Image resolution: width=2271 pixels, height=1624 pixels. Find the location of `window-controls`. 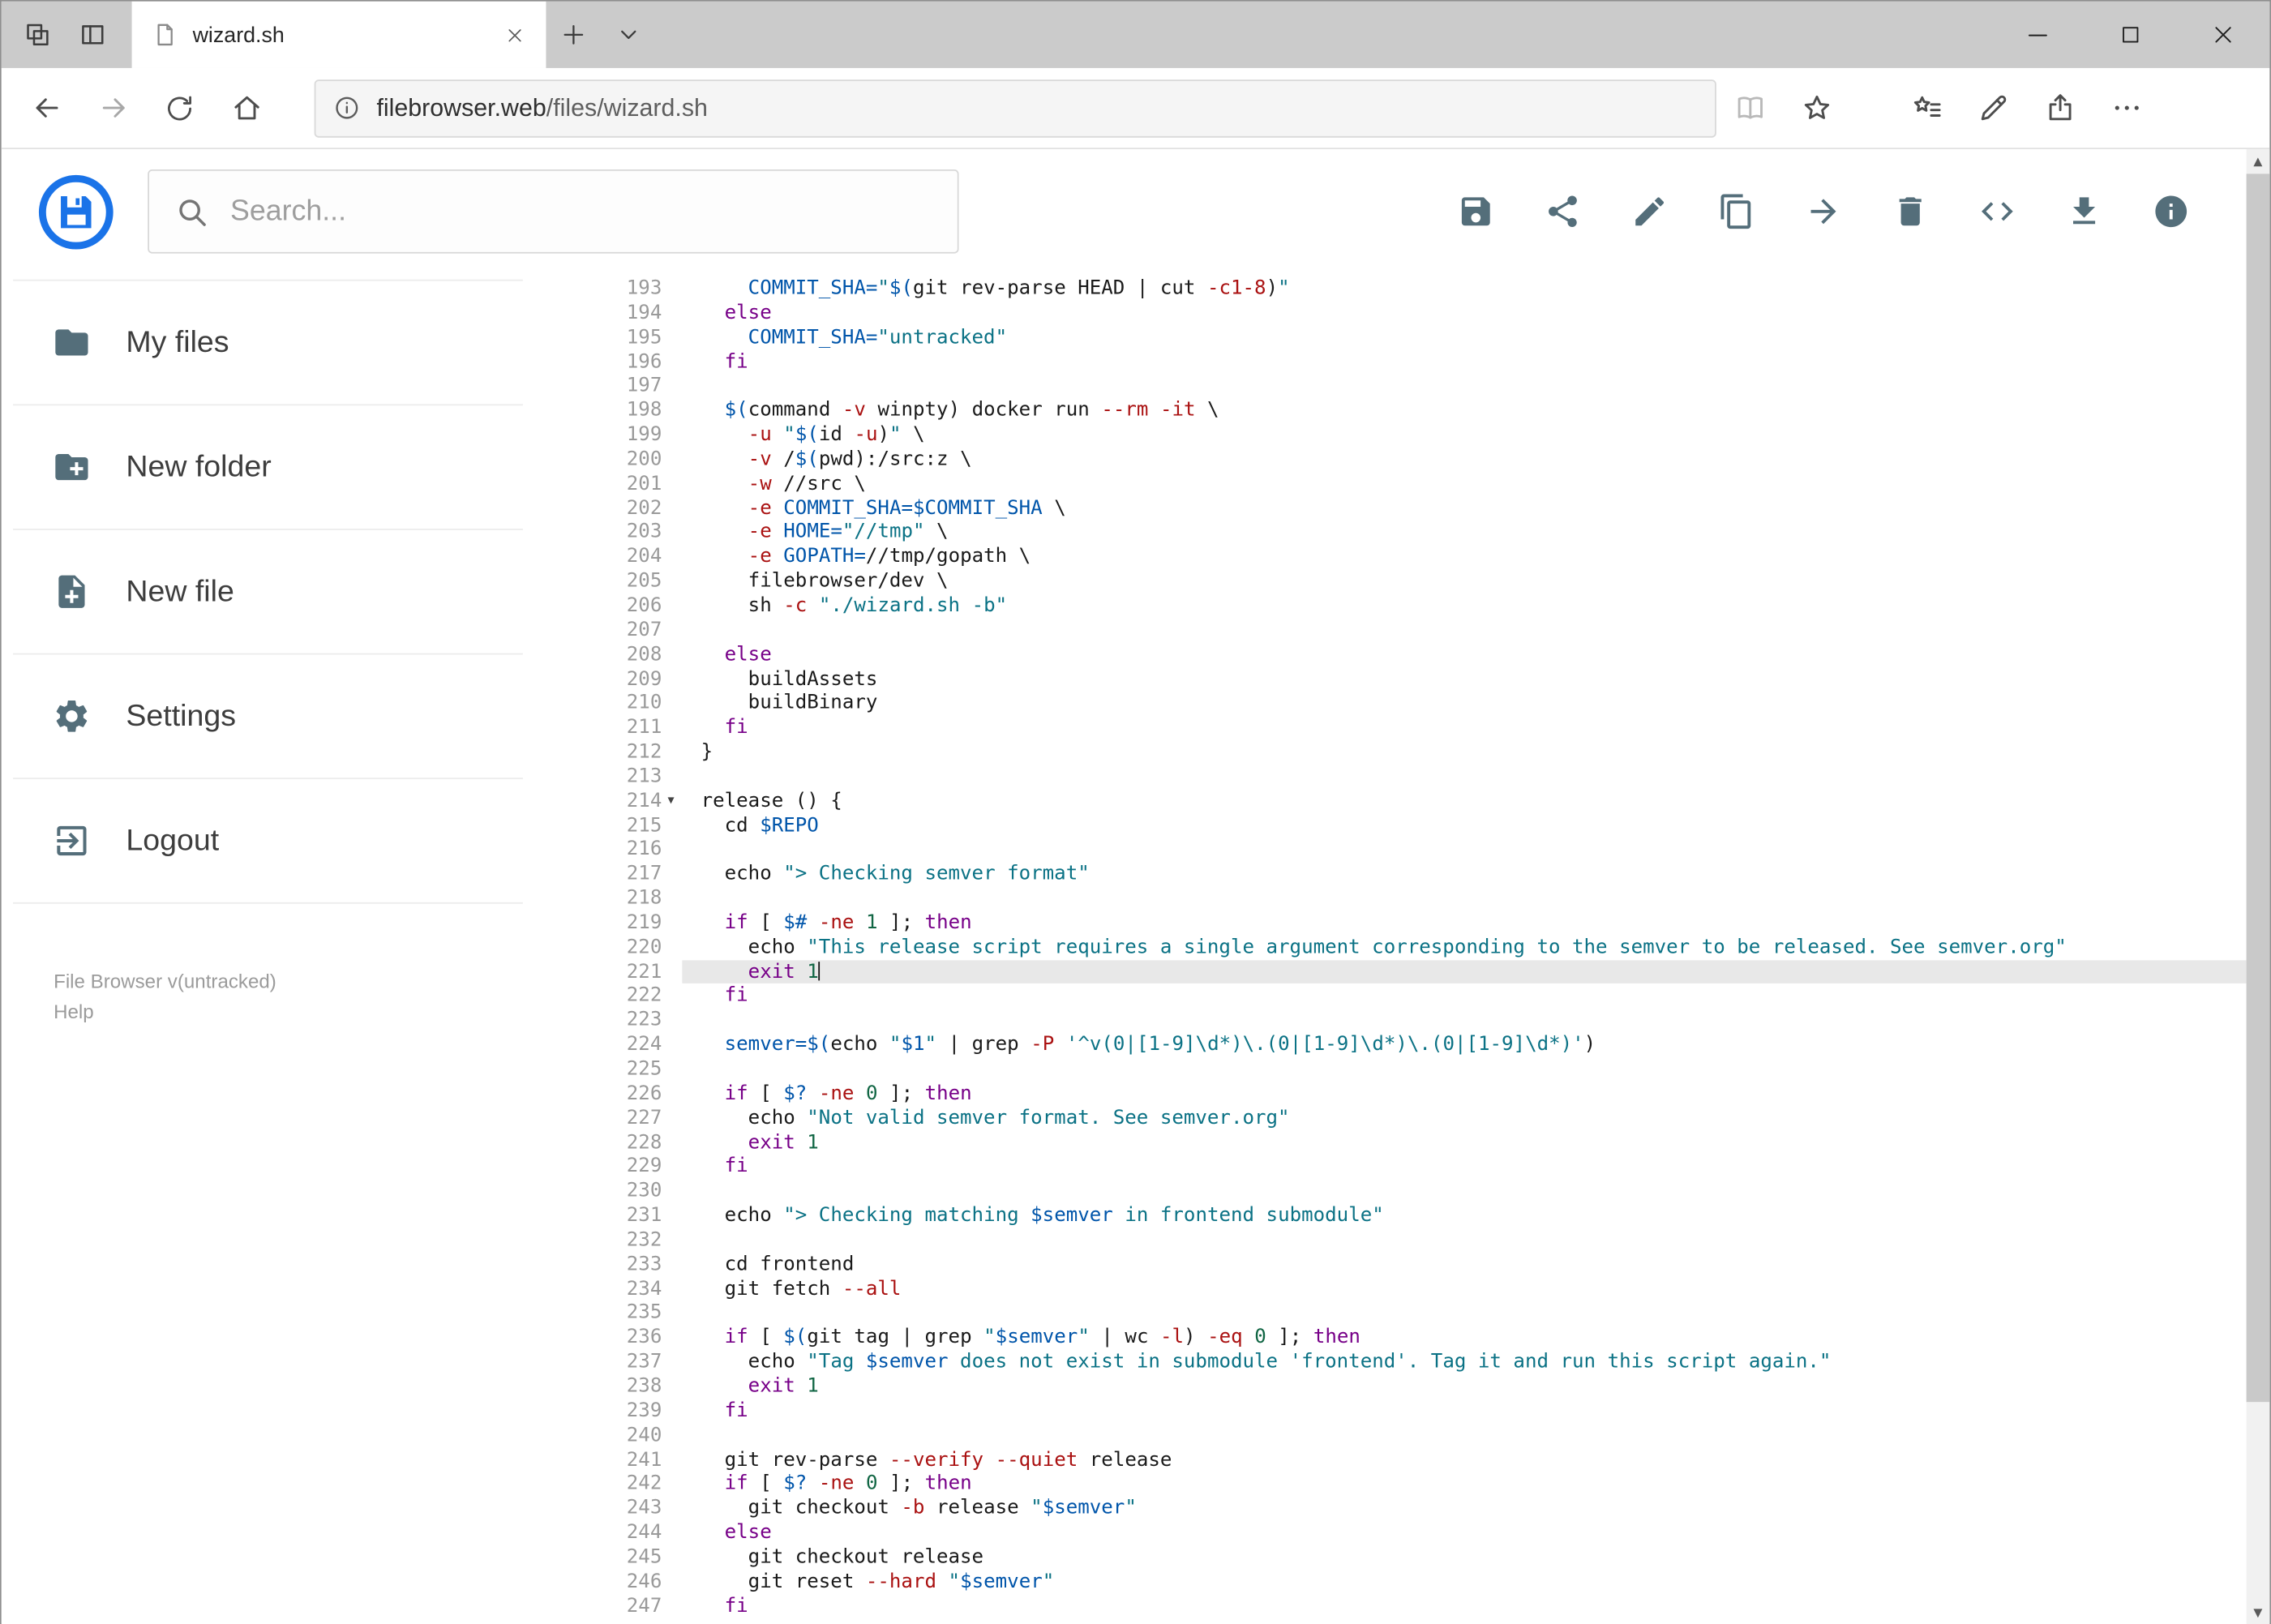

window-controls is located at coordinates (2130, 35).